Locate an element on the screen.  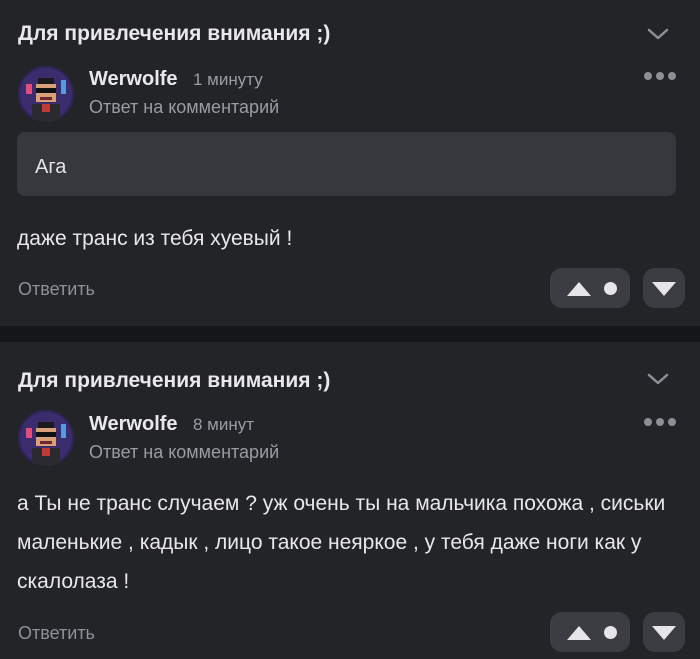
quoted-comment: Ага is located at coordinates (346, 164).